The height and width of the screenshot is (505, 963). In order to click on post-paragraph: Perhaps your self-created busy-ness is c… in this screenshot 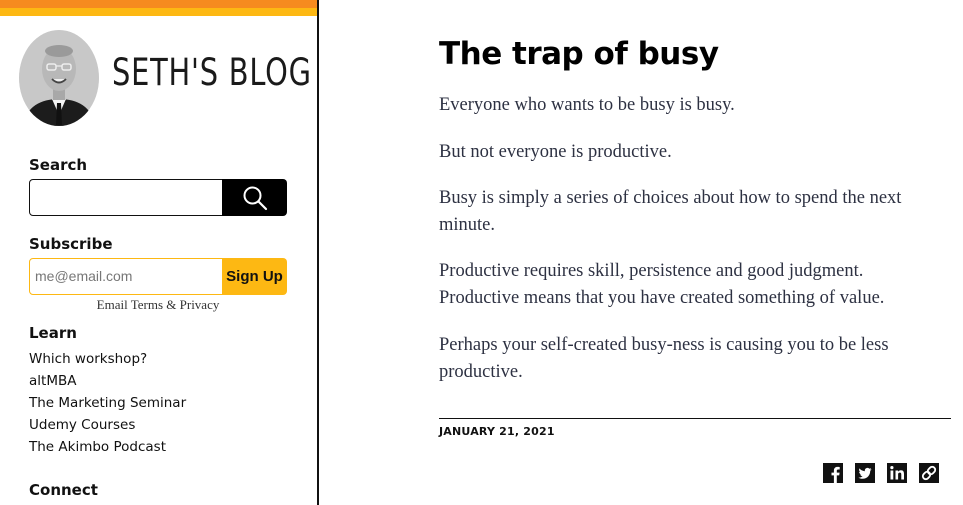, I will do `click(664, 358)`.